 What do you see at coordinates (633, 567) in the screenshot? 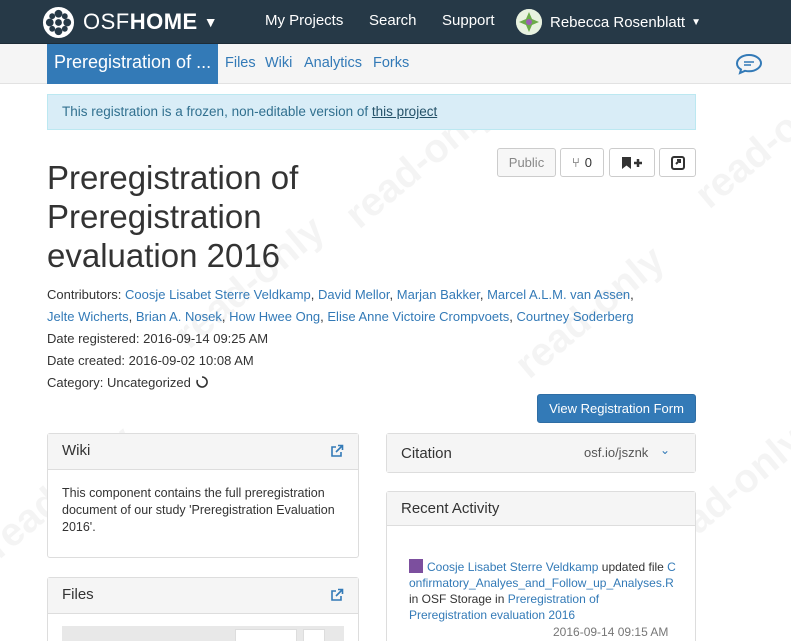
I see `activity-action: updated file` at bounding box center [633, 567].